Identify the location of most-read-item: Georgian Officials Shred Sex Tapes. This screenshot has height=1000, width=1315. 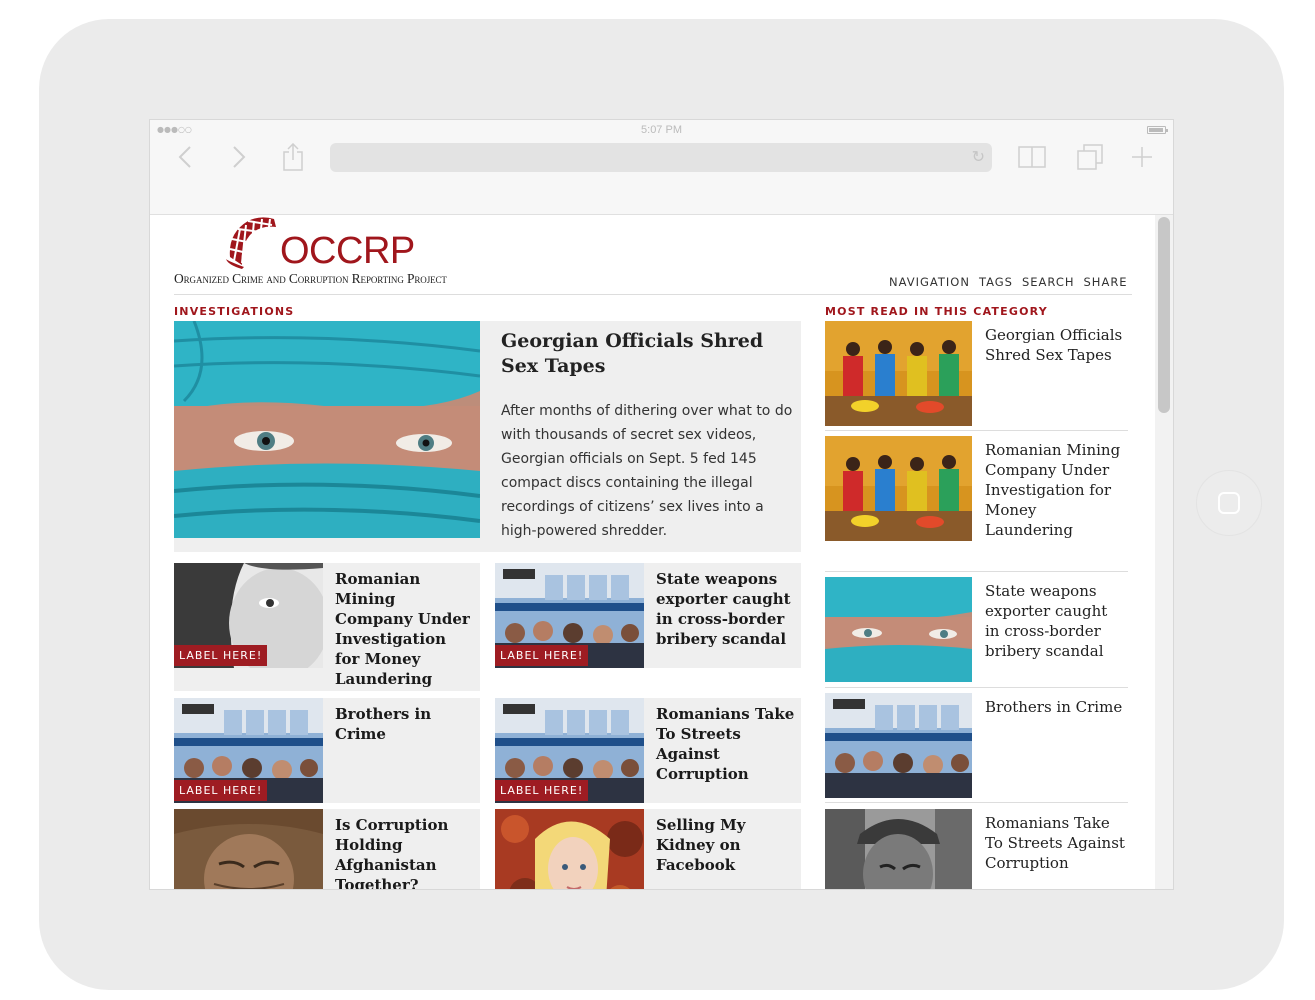
(976, 376).